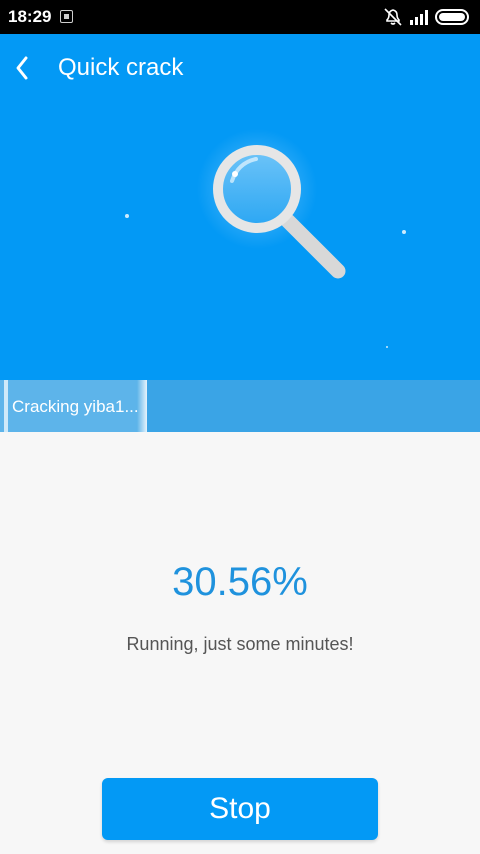  I want to click on status-time: 18:29, so click(30, 16).